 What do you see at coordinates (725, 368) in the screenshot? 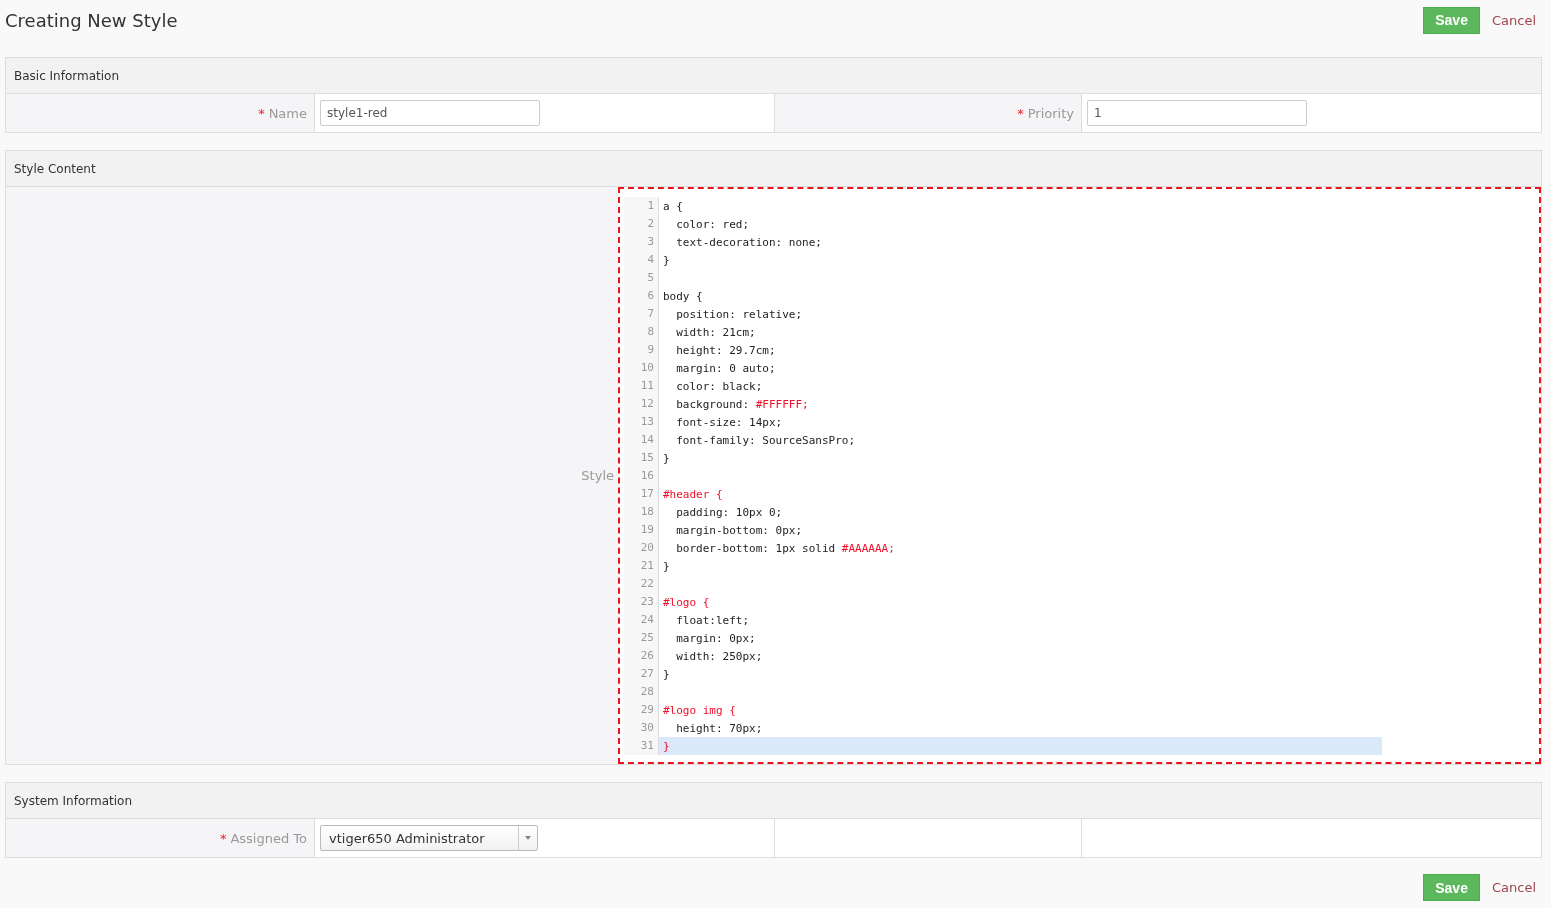
I see `code-text: margin: 0 auto;` at bounding box center [725, 368].